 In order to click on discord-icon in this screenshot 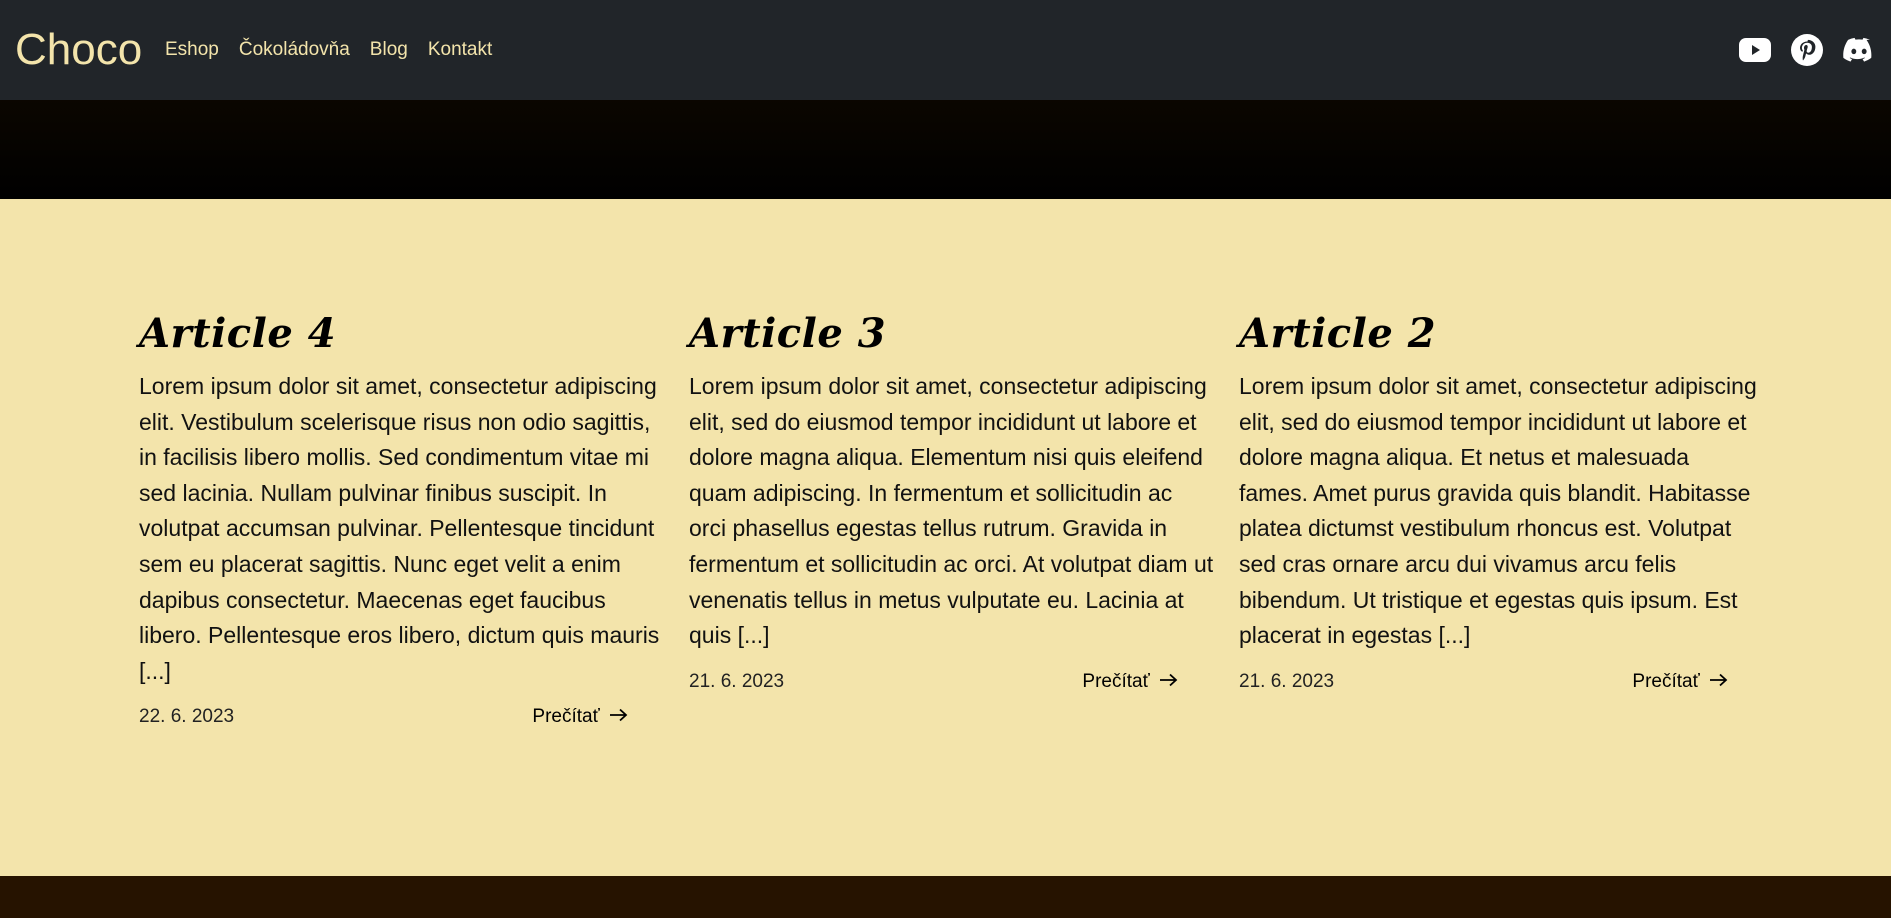, I will do `click(1859, 50)`.